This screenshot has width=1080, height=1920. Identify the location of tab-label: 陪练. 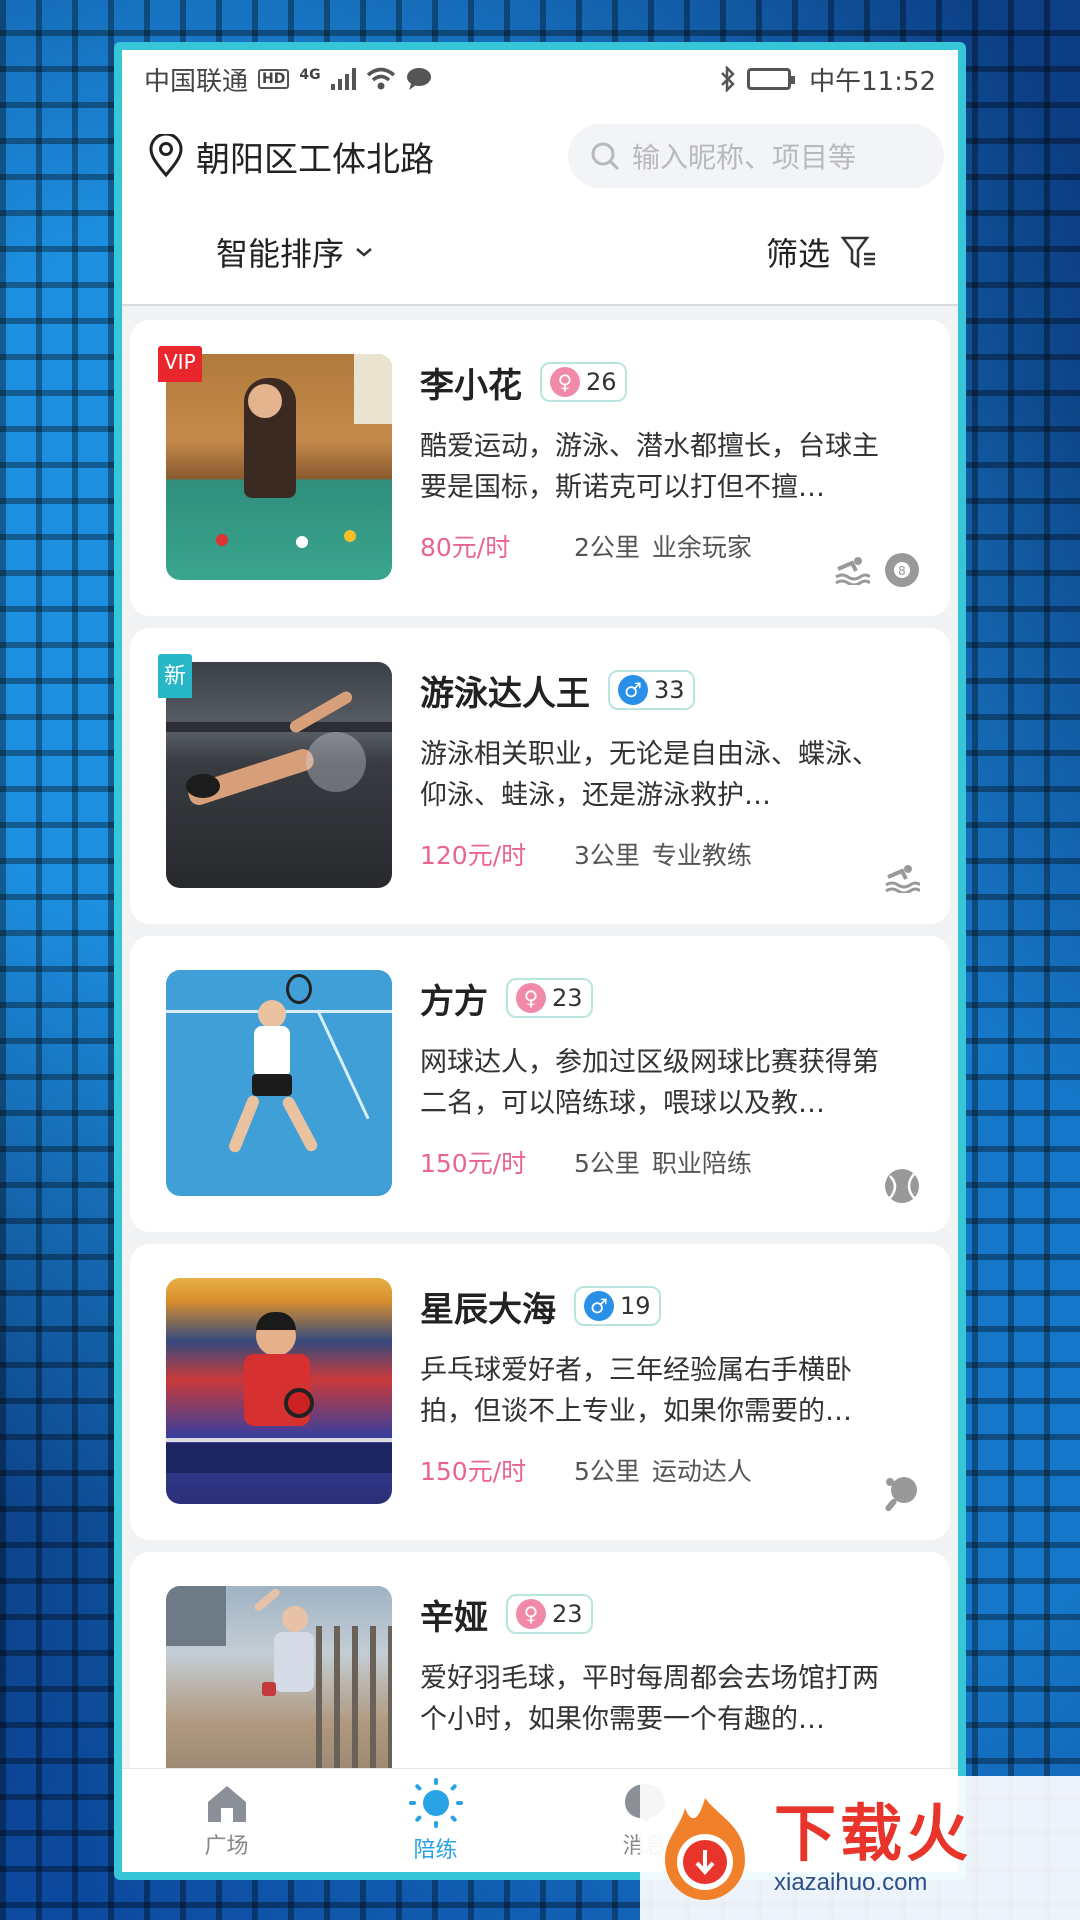
(435, 1850).